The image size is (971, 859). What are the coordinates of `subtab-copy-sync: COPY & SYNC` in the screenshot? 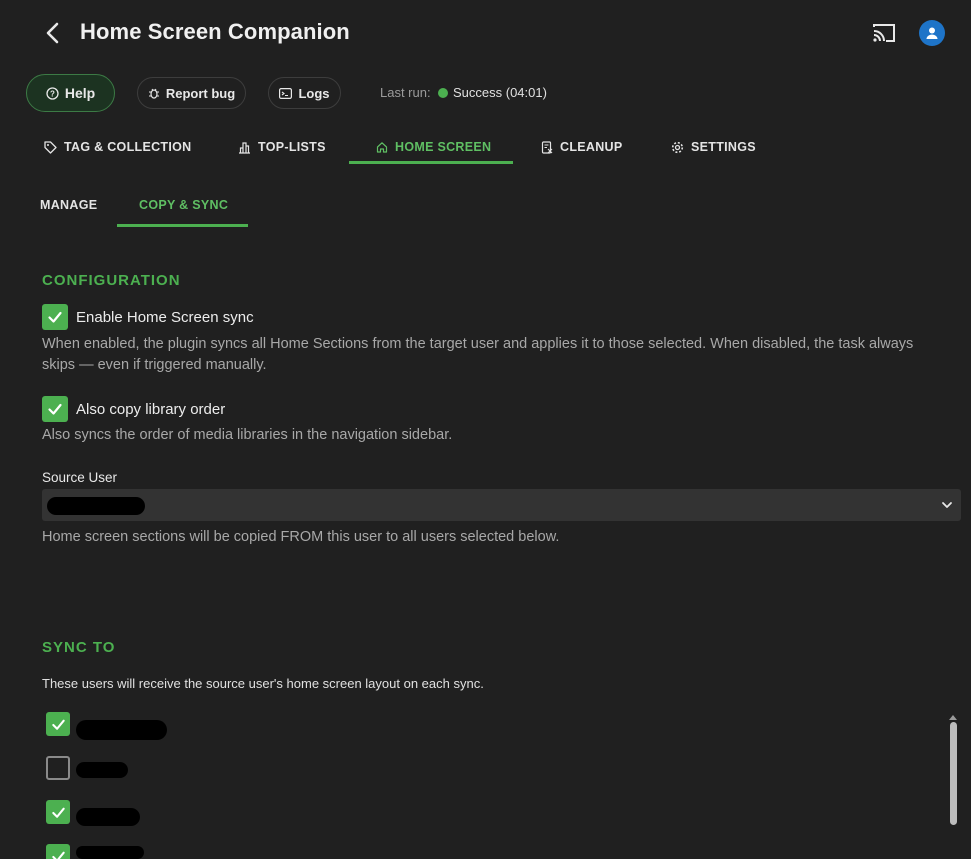 It's located at (183, 205).